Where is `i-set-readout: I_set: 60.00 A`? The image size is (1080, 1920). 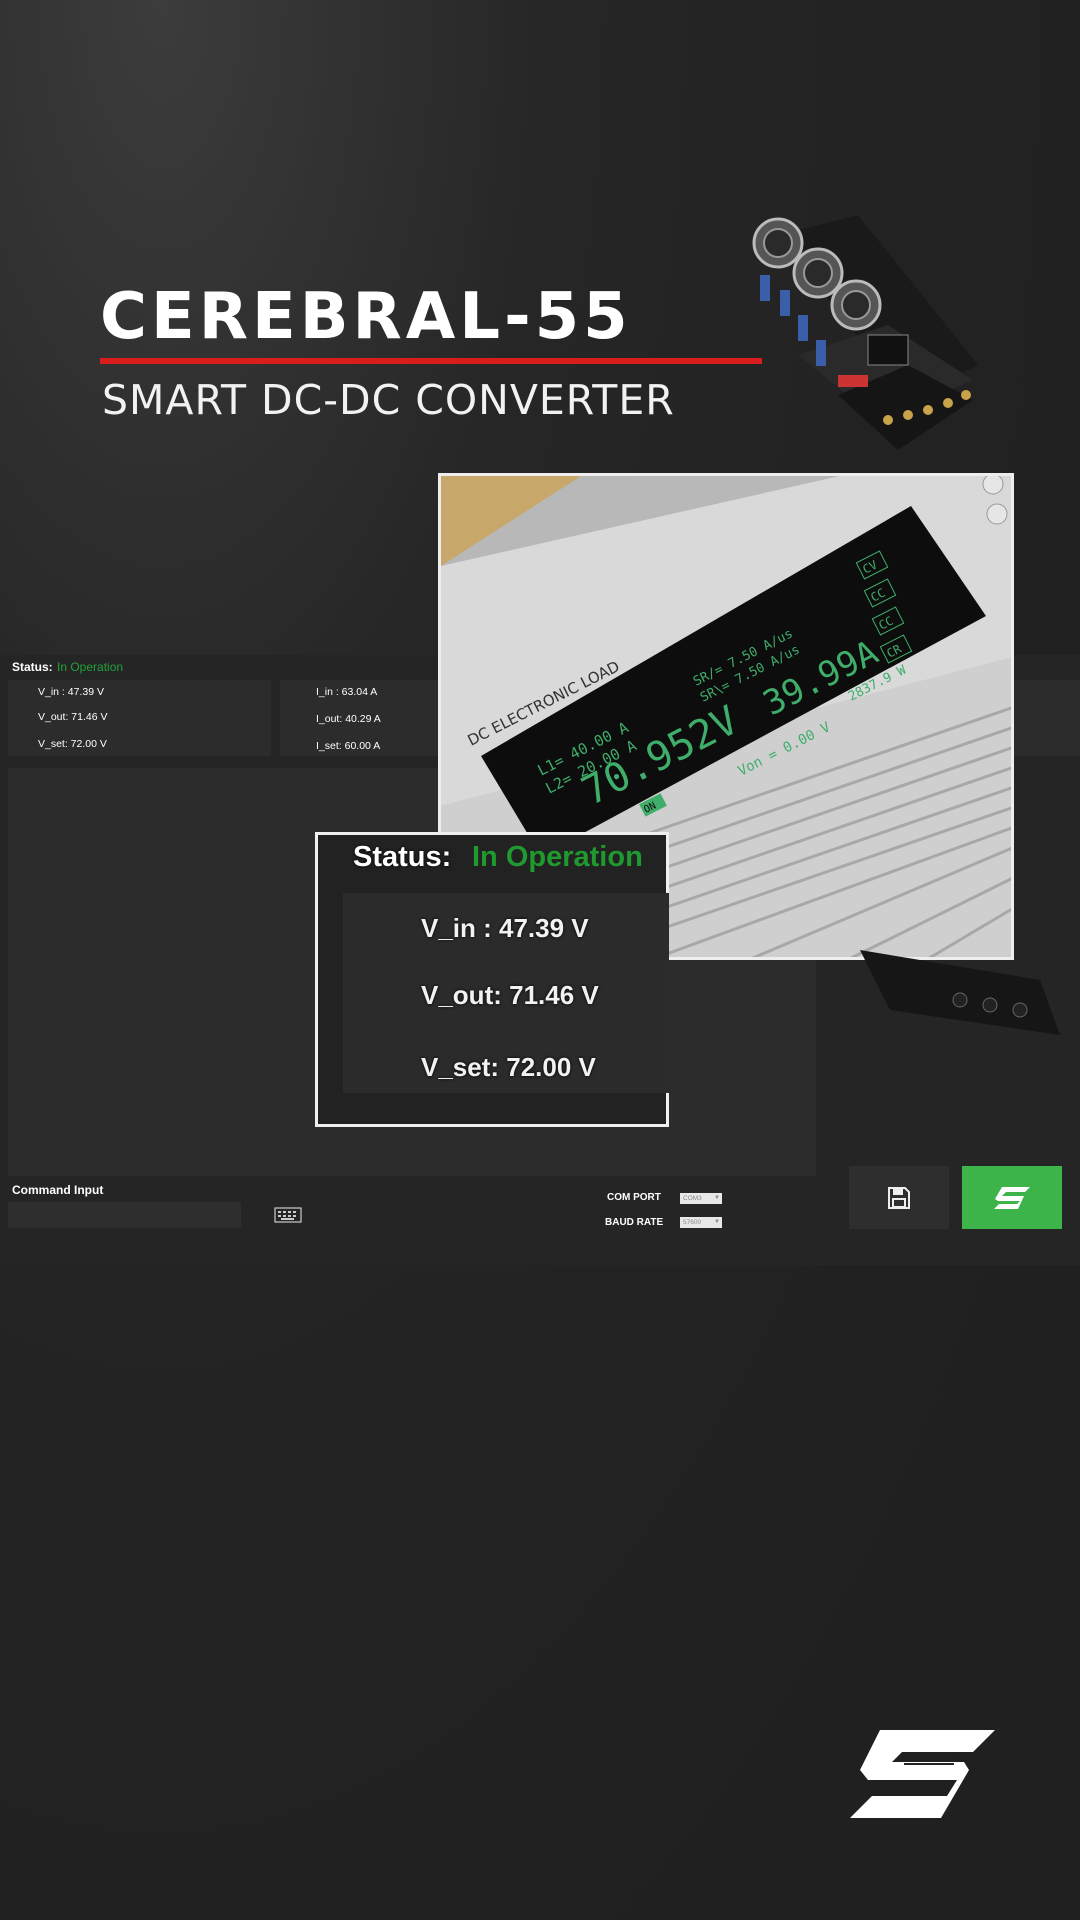 i-set-readout: I_set: 60.00 A is located at coordinates (348, 746).